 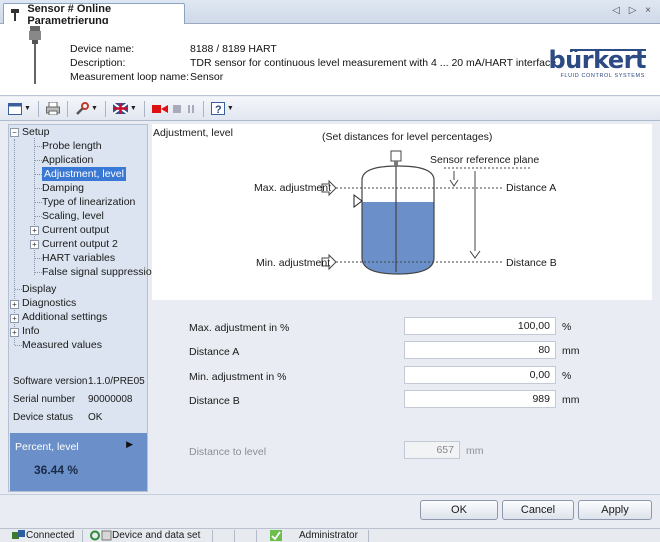 I want to click on tree-item-setup-child: Current output 2, so click(x=80, y=244).